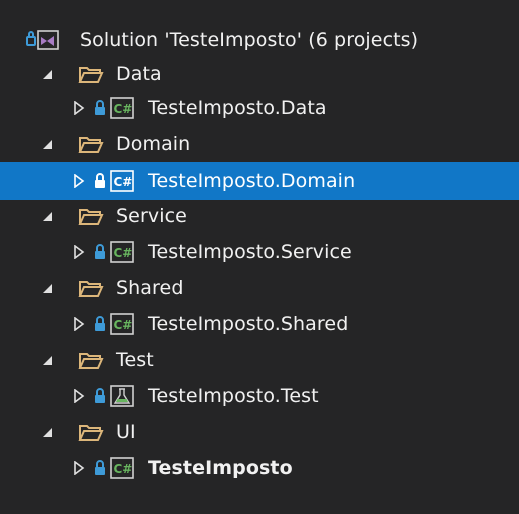 Image resolution: width=519 pixels, height=514 pixels. I want to click on folder-node-data: Data, so click(259, 74).